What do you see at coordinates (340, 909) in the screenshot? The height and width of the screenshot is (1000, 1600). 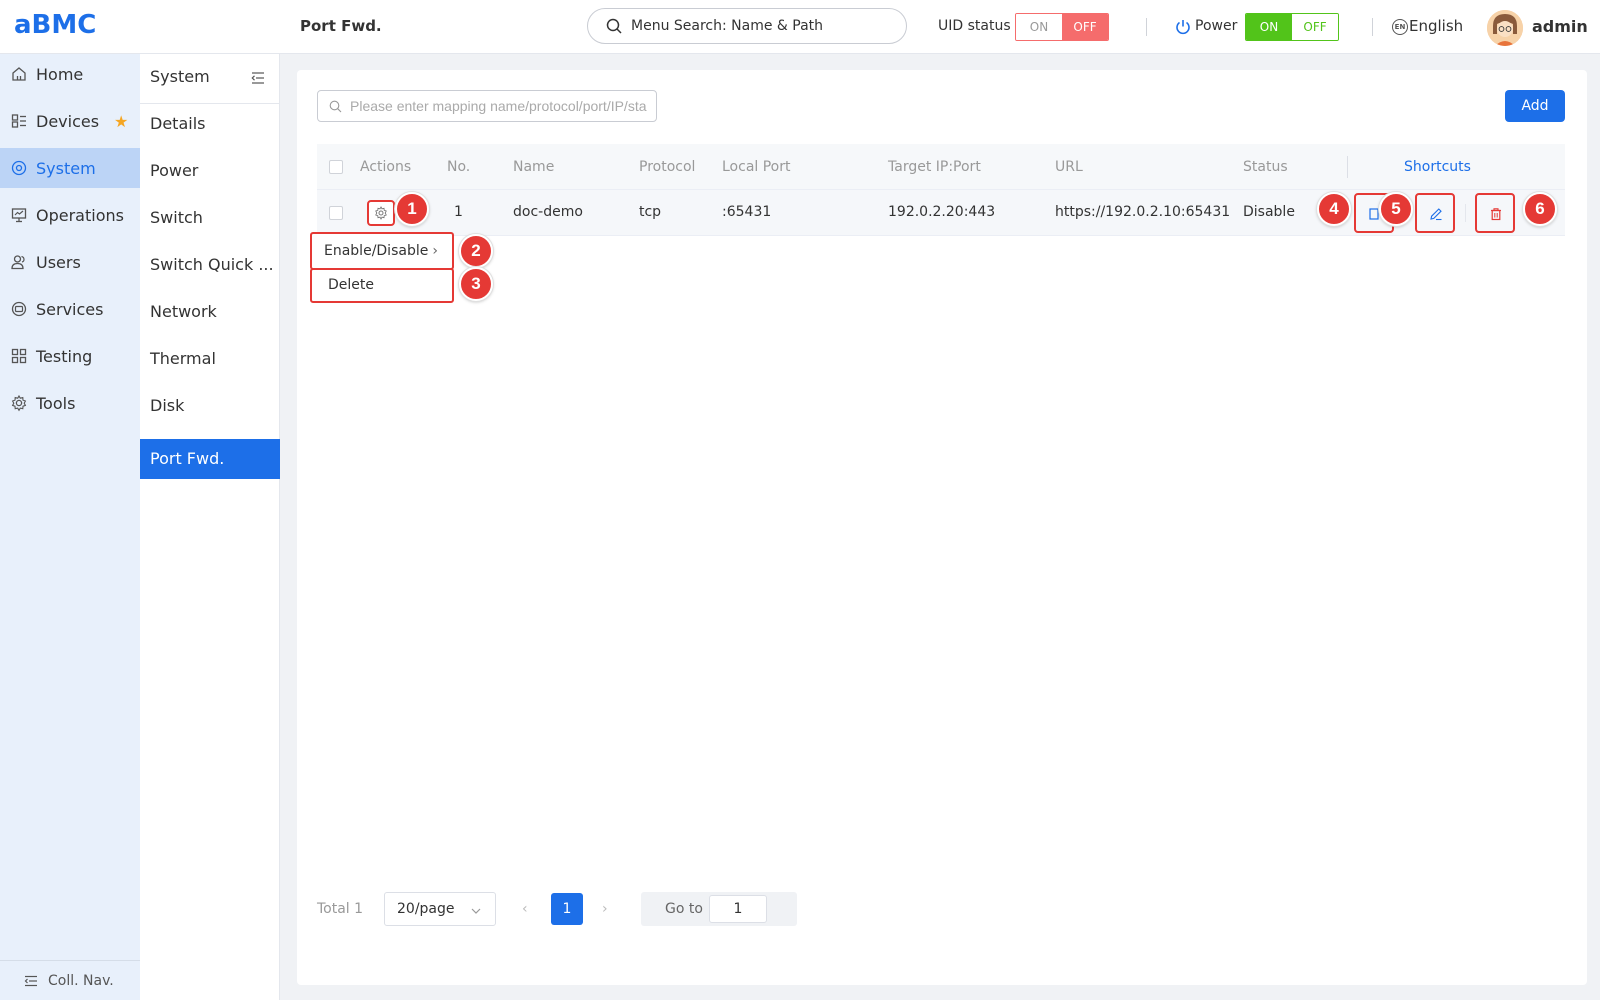 I see `total-count: Total 1` at bounding box center [340, 909].